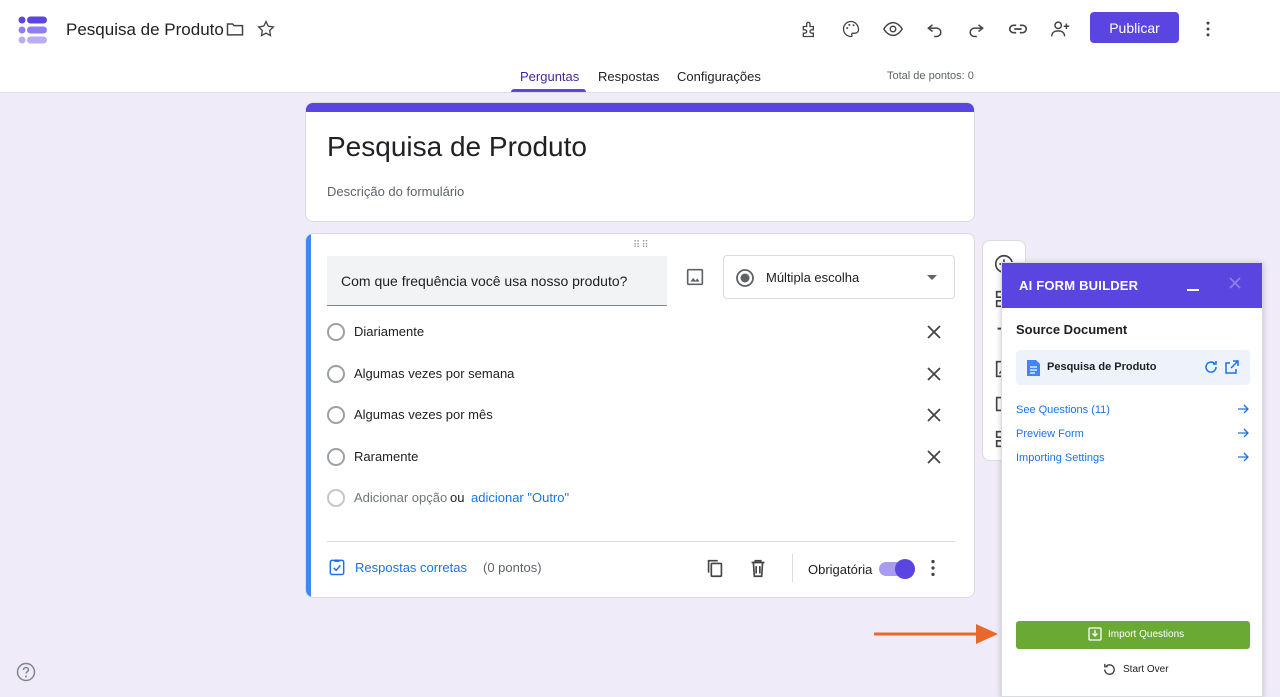 Image resolution: width=1280 pixels, height=697 pixels. What do you see at coordinates (840, 569) in the screenshot?
I see `required-label: Obrigatória` at bounding box center [840, 569].